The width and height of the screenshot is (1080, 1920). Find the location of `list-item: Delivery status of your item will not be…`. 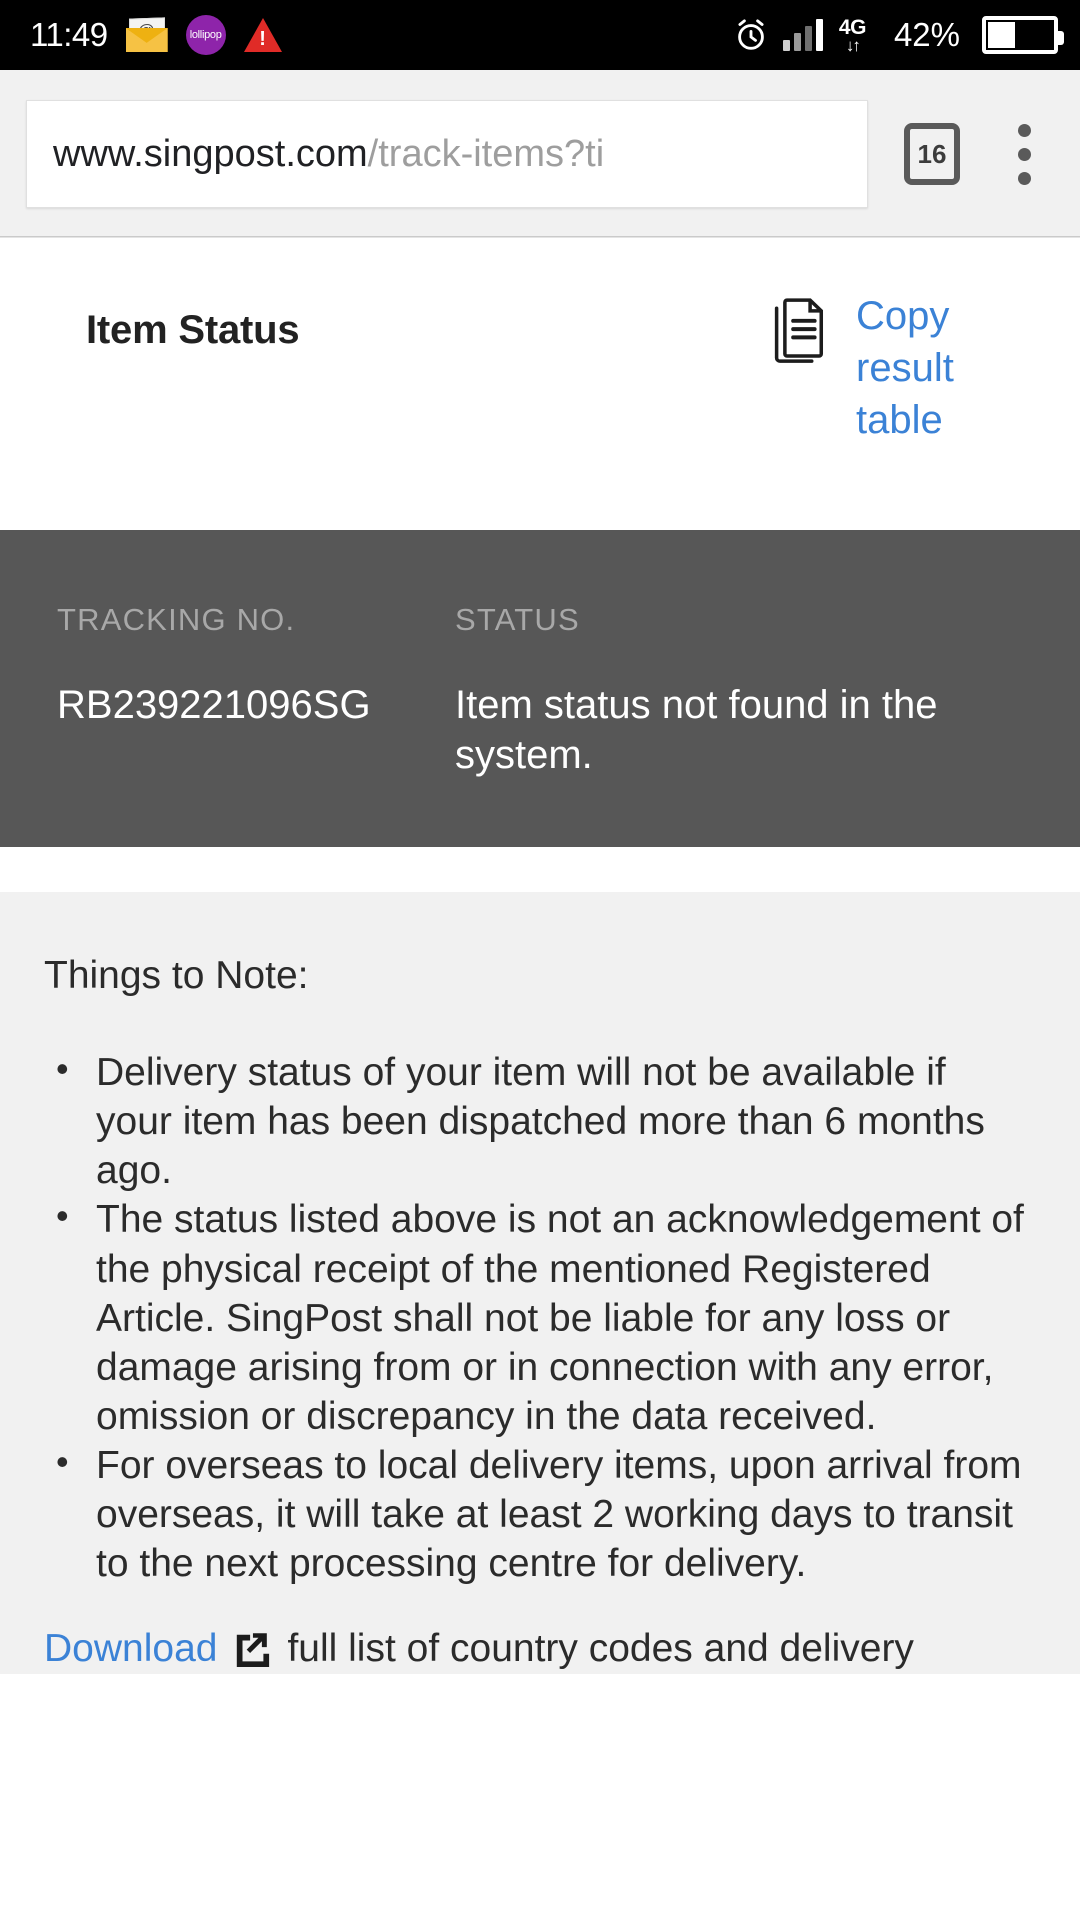

list-item: Delivery status of your item will not be… is located at coordinates (534, 1120).